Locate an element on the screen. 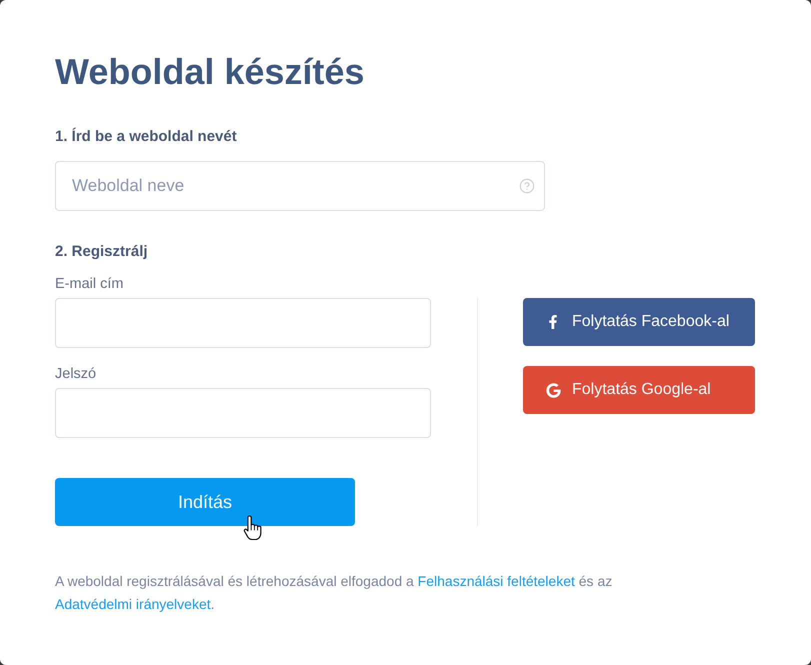  terms-link: Adatvédelmi irányelveket is located at coordinates (133, 604).